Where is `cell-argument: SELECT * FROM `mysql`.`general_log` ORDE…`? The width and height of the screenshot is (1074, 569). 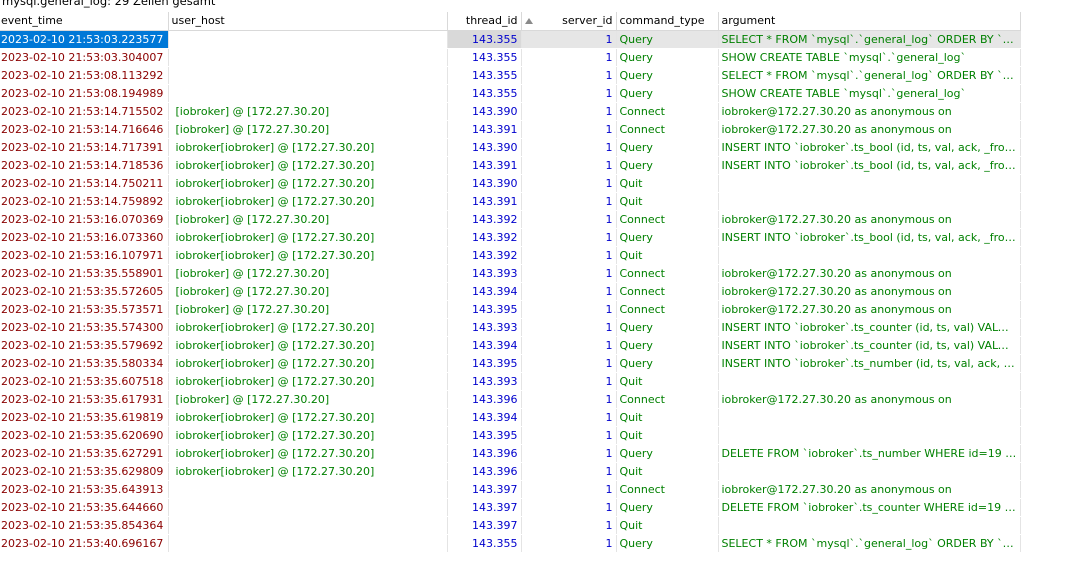
cell-argument: SELECT * FROM `mysql`.`general_log` ORDE… is located at coordinates (869, 75).